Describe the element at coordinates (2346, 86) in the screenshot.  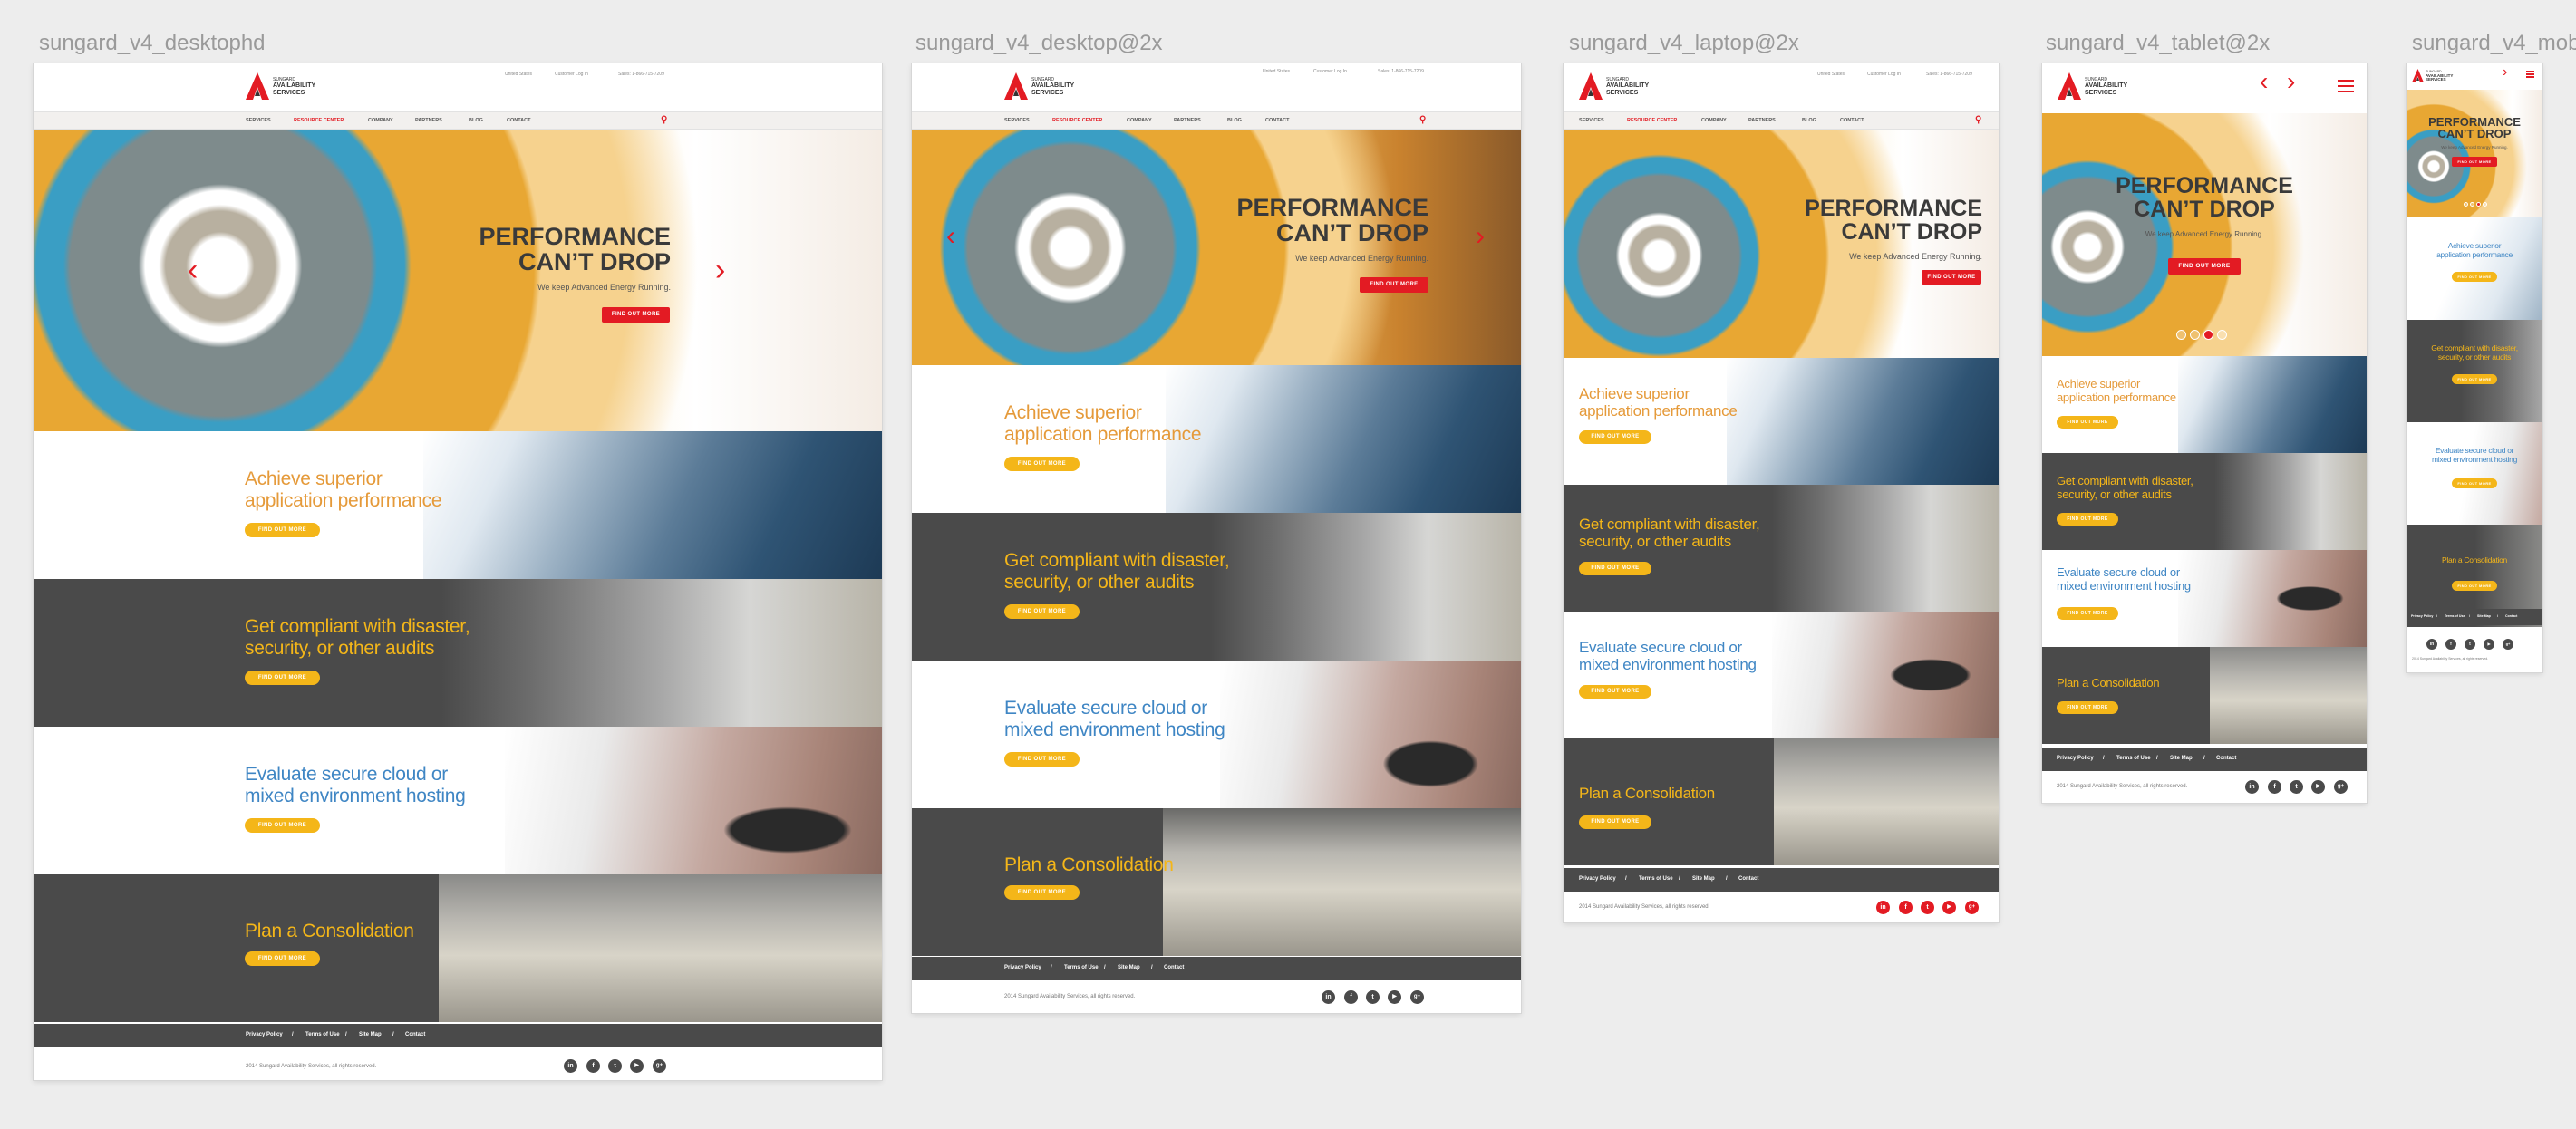
I see `menu-icon` at that location.